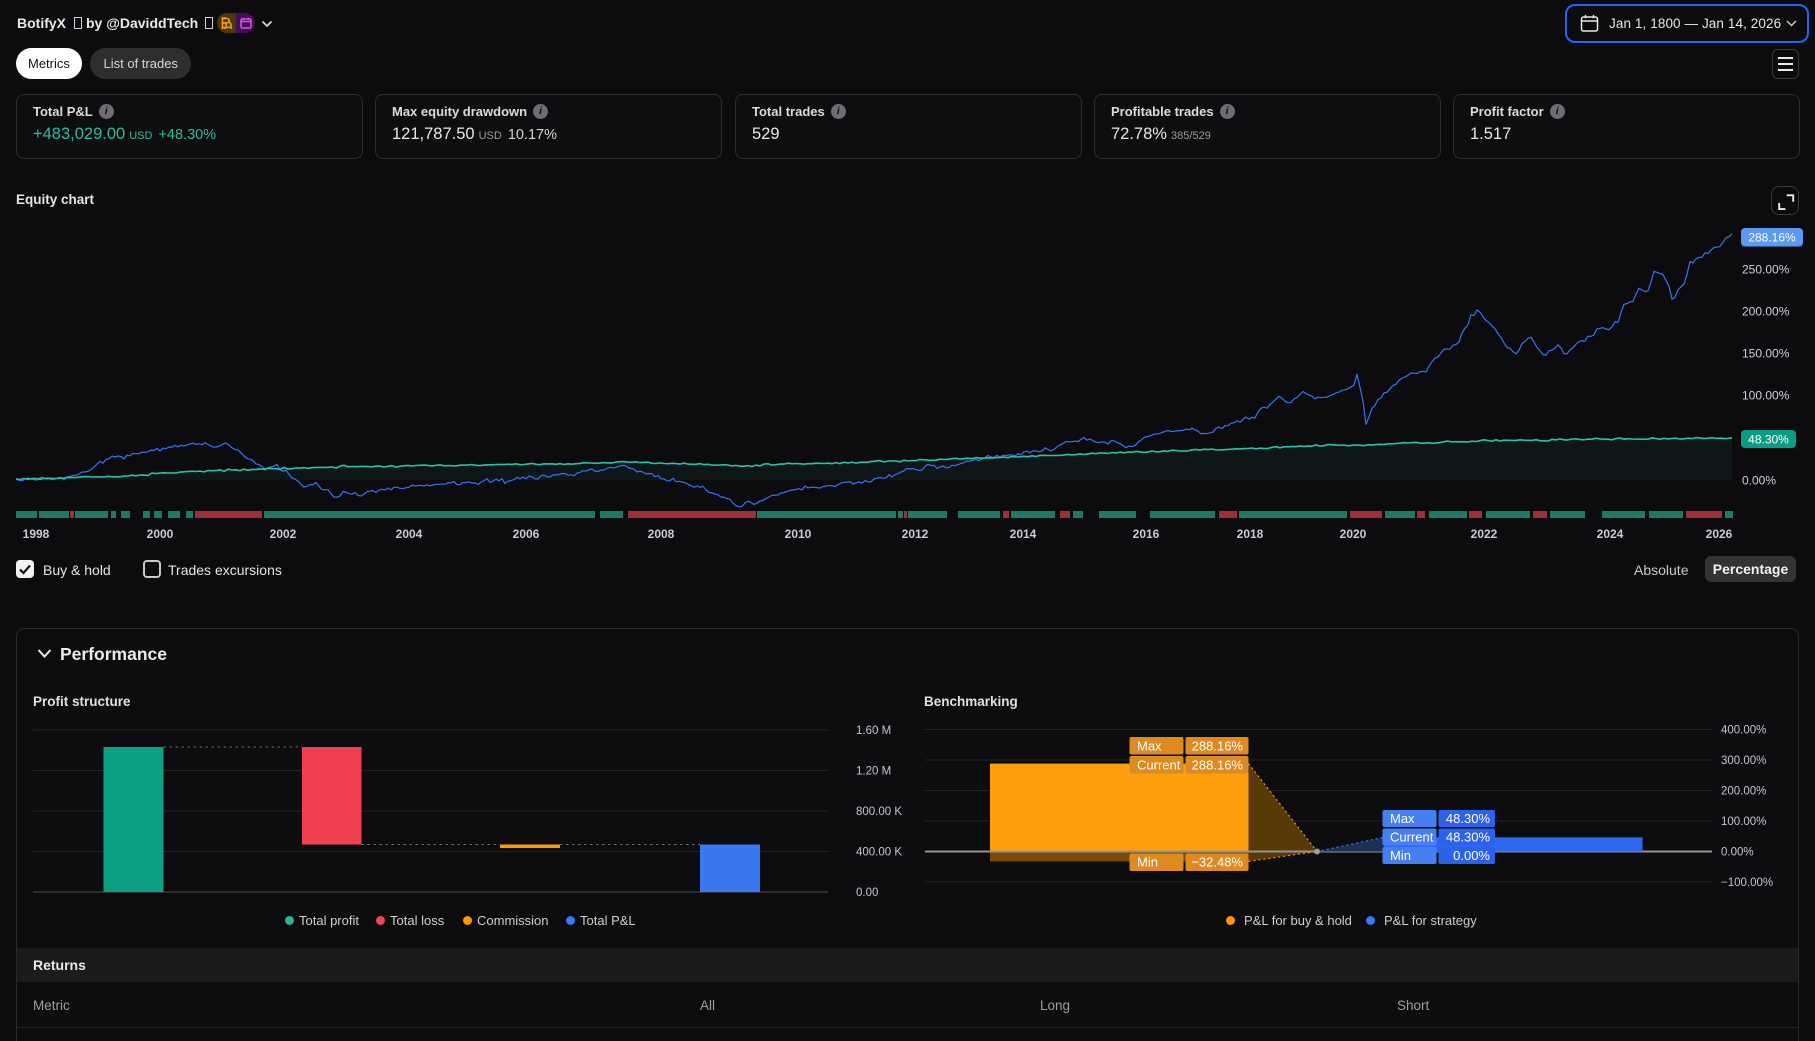  Describe the element at coordinates (1743, 792) in the screenshot. I see `svg-text: 200.00%` at that location.